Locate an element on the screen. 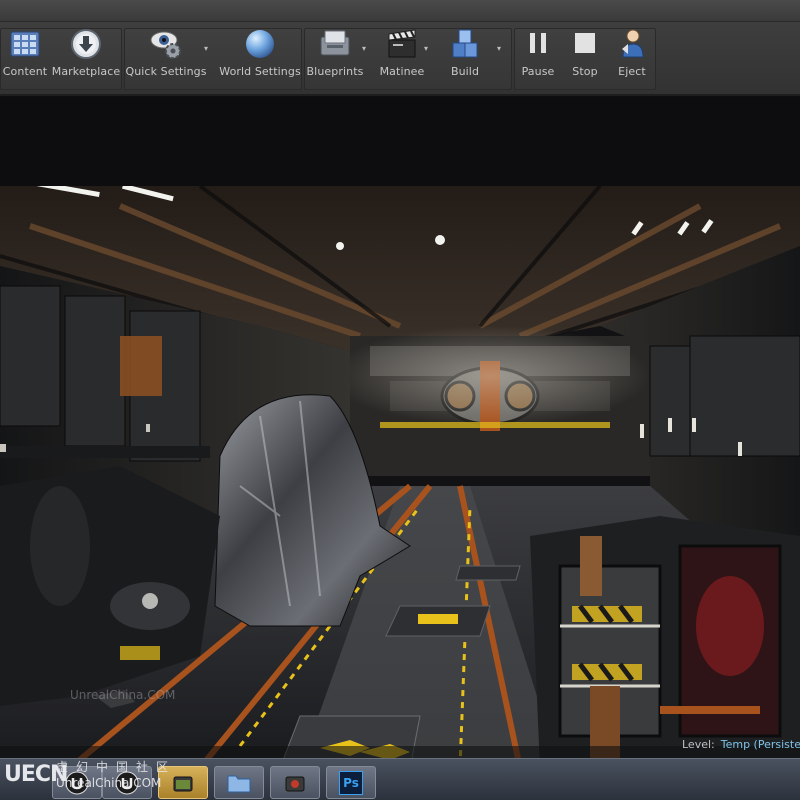 The height and width of the screenshot is (800, 800). eject-user-icon is located at coordinates (632, 44).